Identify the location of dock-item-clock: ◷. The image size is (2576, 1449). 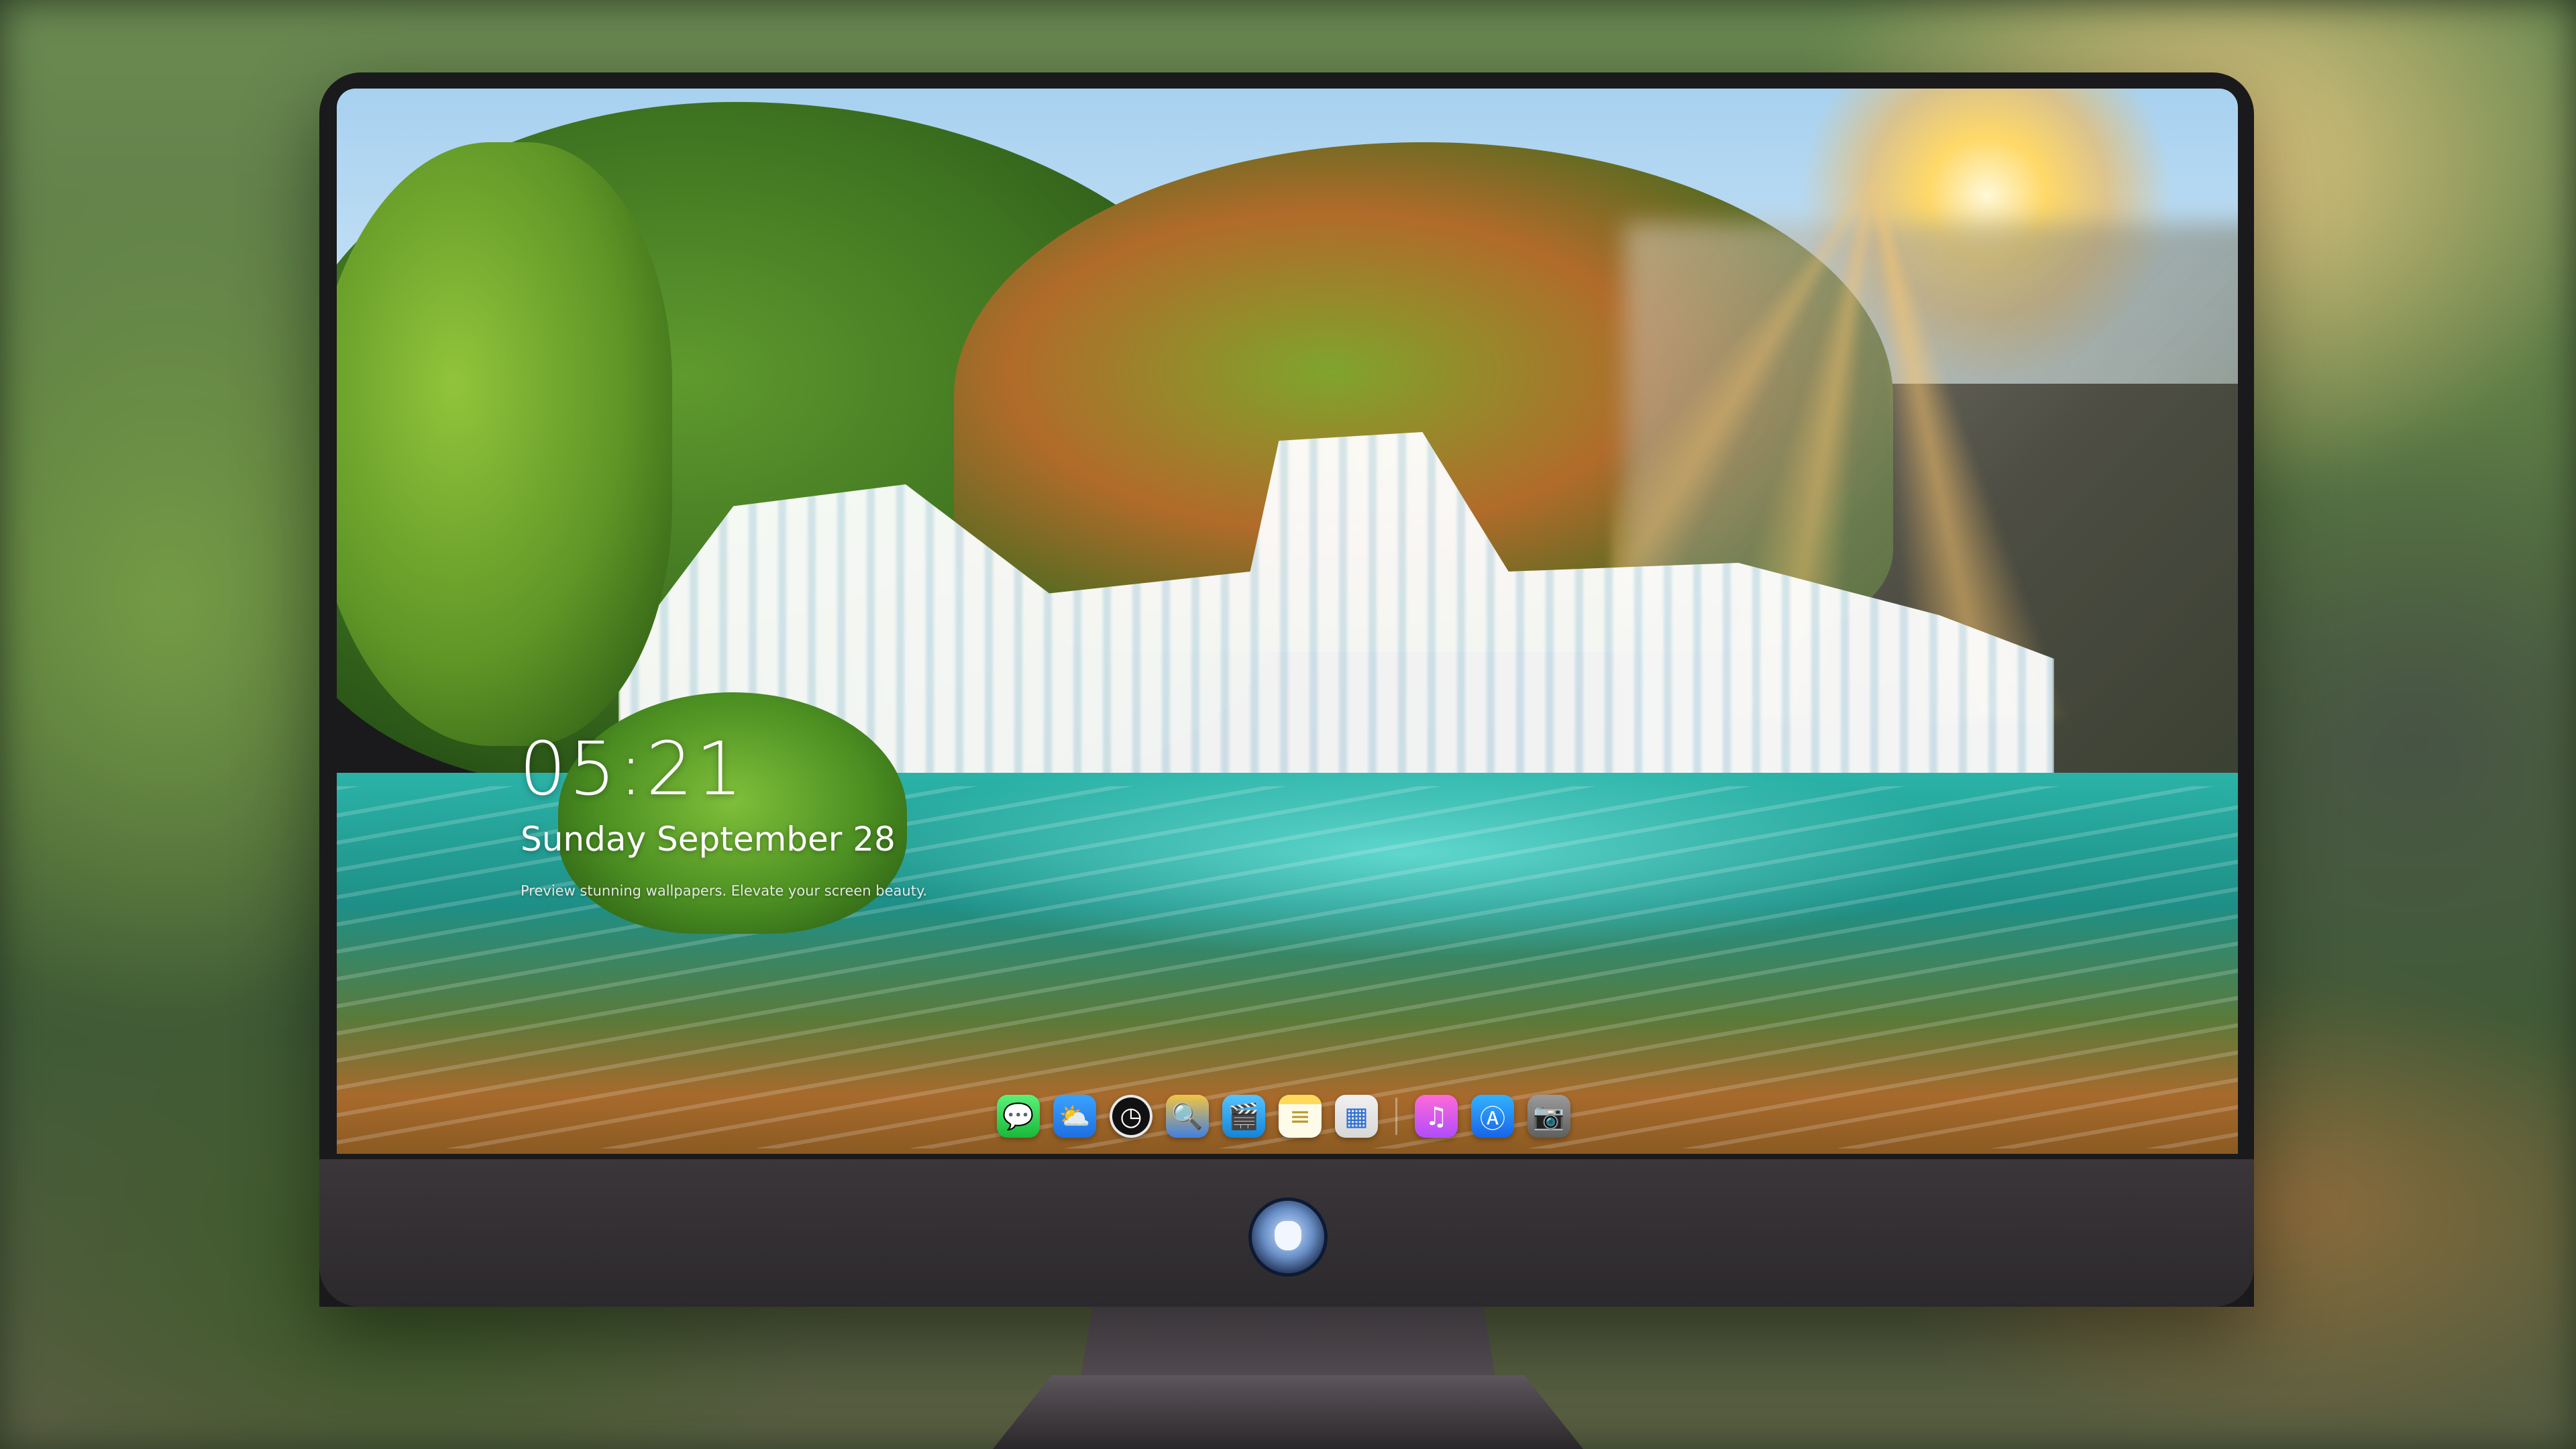
(1131, 1116).